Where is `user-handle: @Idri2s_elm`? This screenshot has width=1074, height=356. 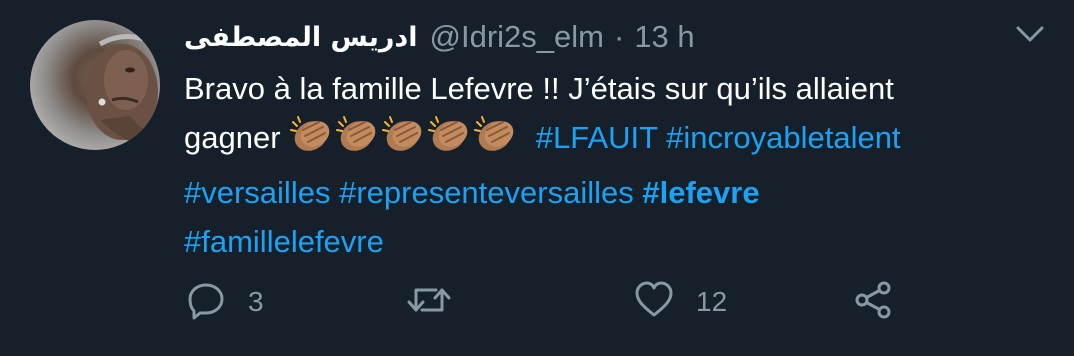
user-handle: @Idri2s_elm is located at coordinates (517, 37).